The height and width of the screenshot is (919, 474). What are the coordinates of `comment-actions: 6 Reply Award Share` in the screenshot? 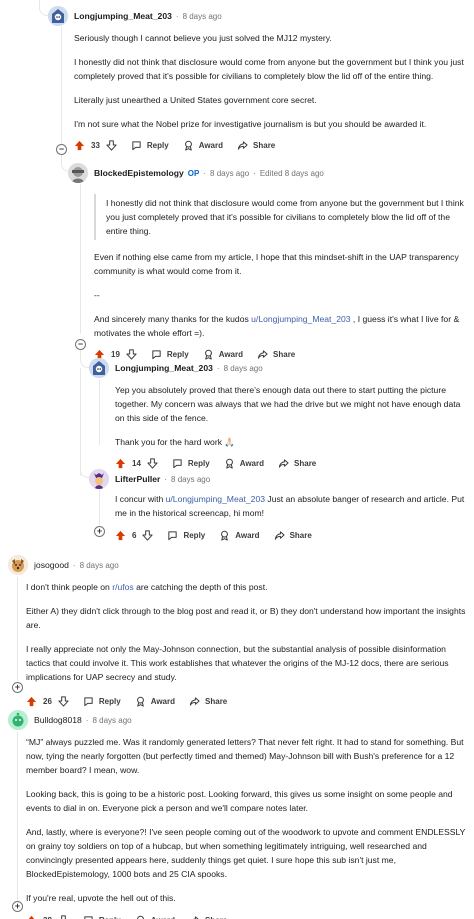 It's located at (280, 535).